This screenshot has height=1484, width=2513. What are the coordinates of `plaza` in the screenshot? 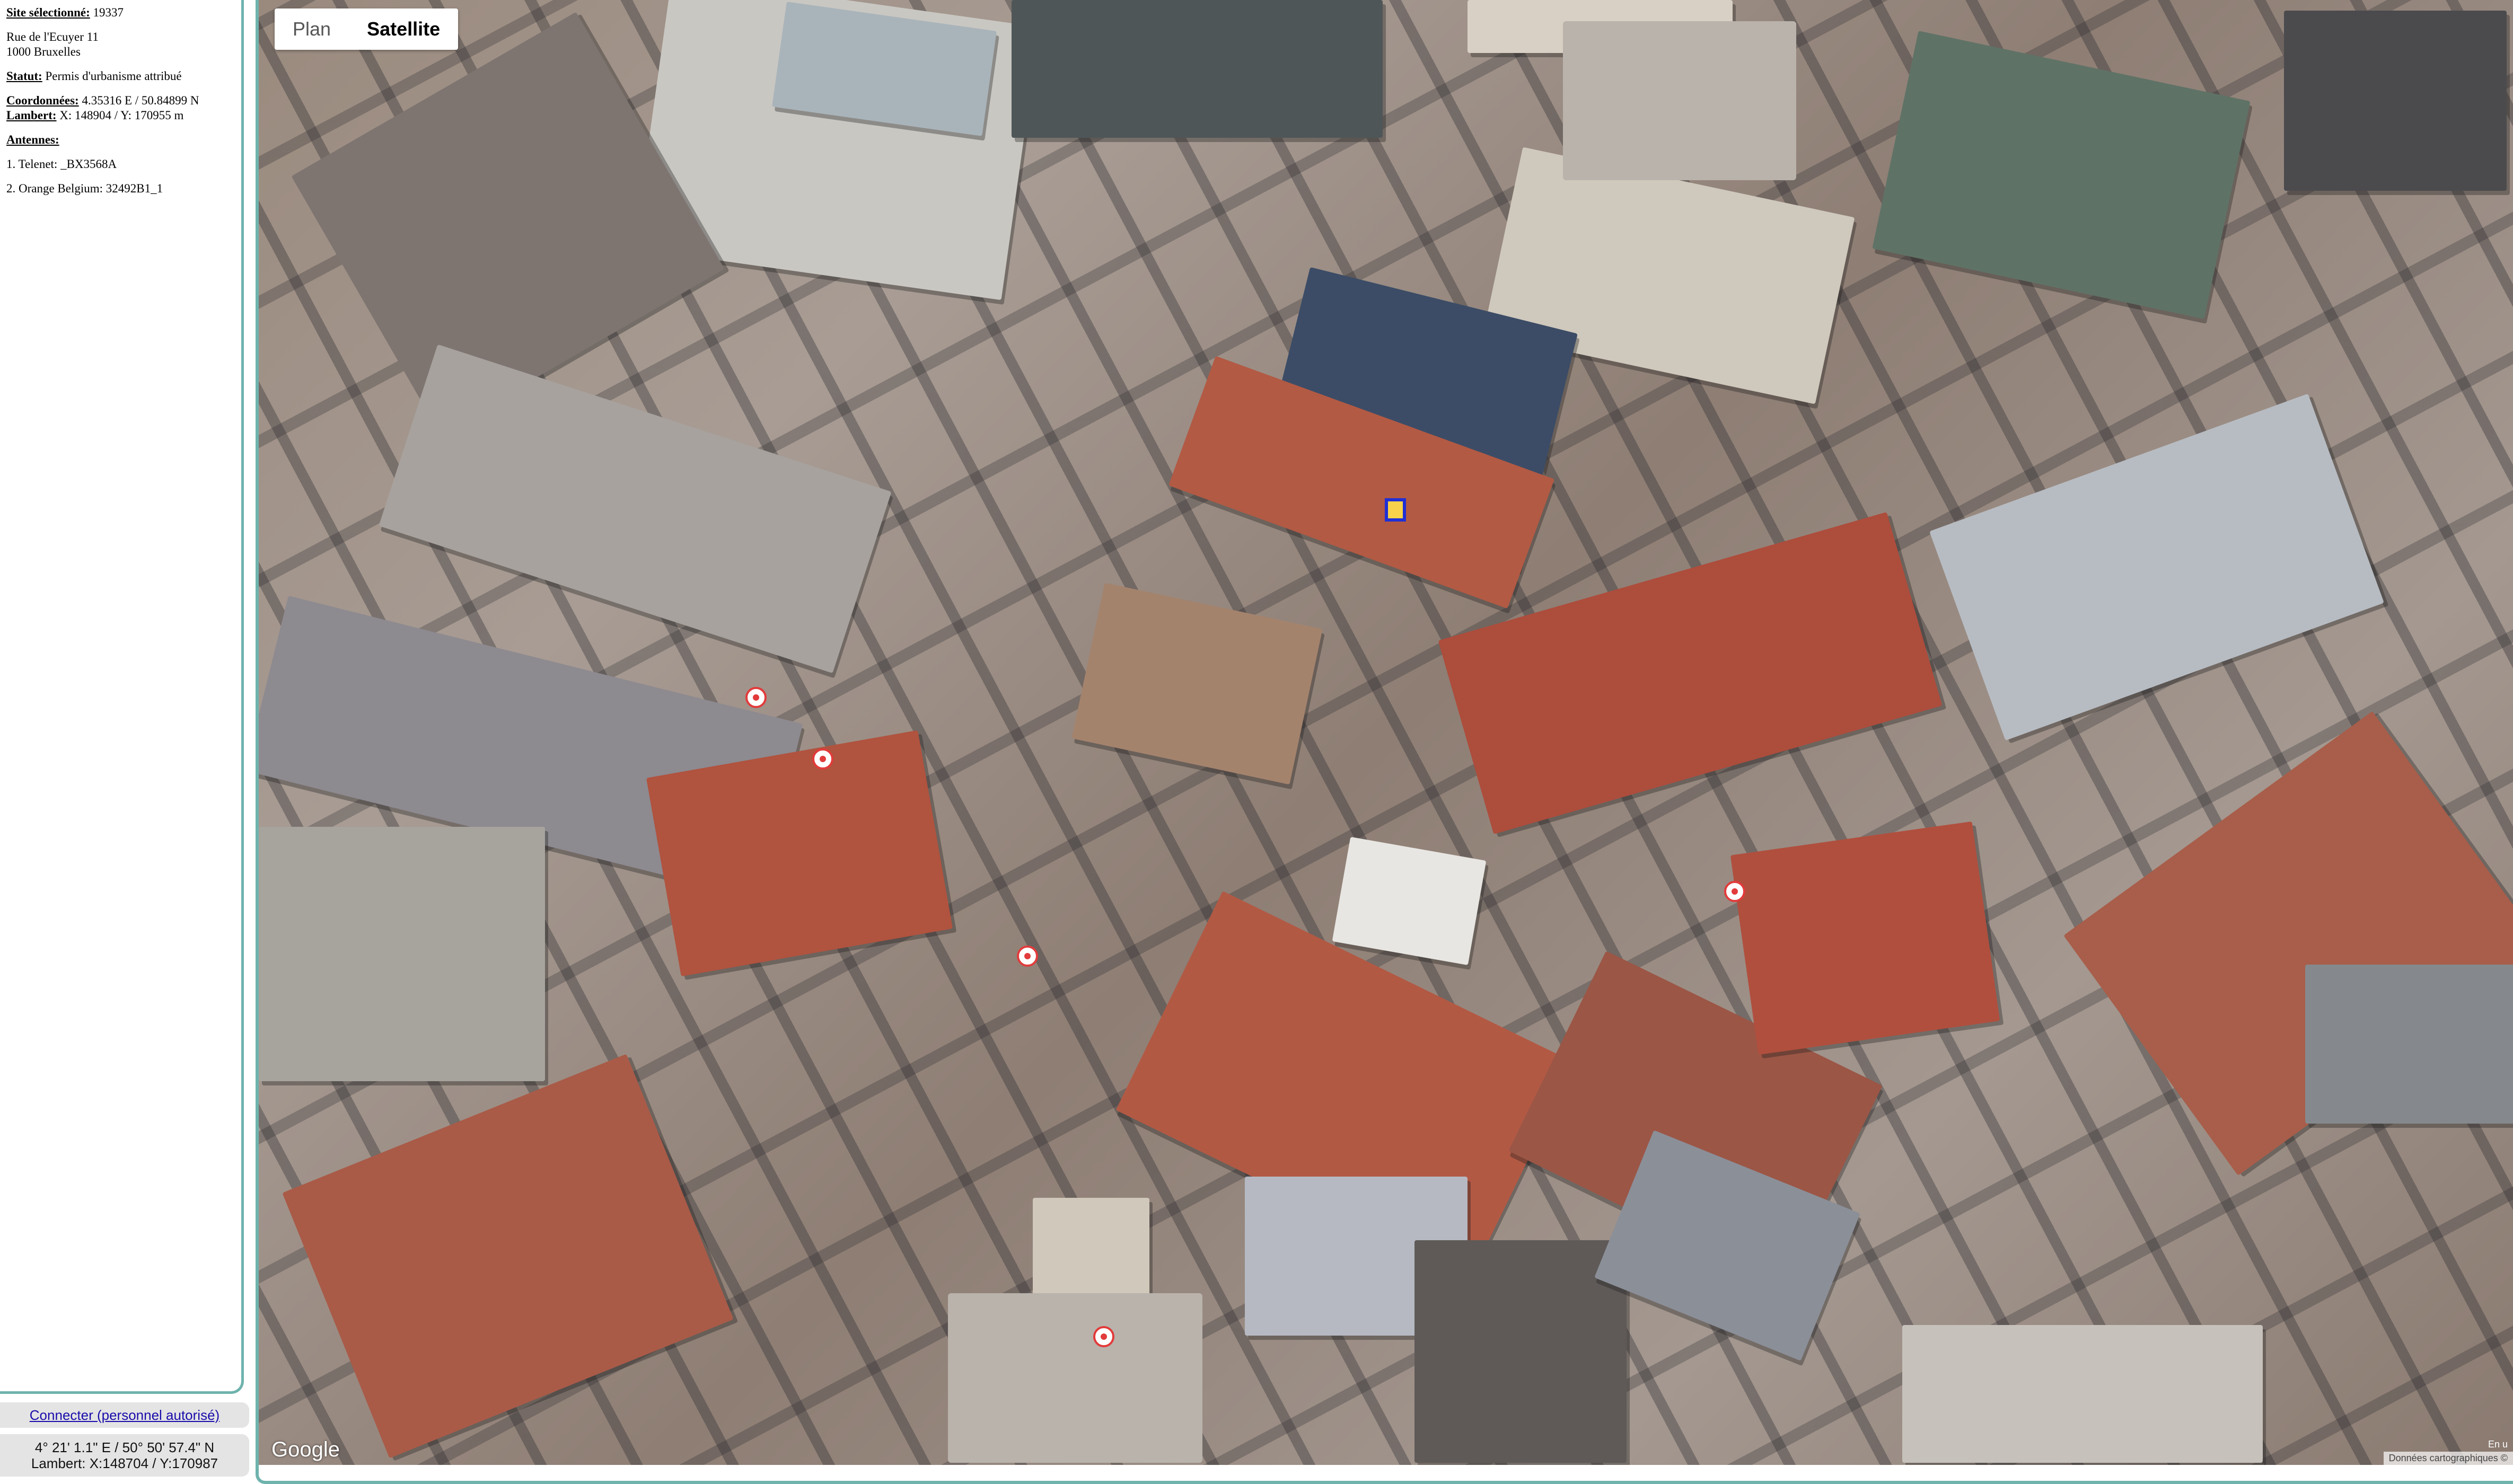 It's located at (1679, 101).